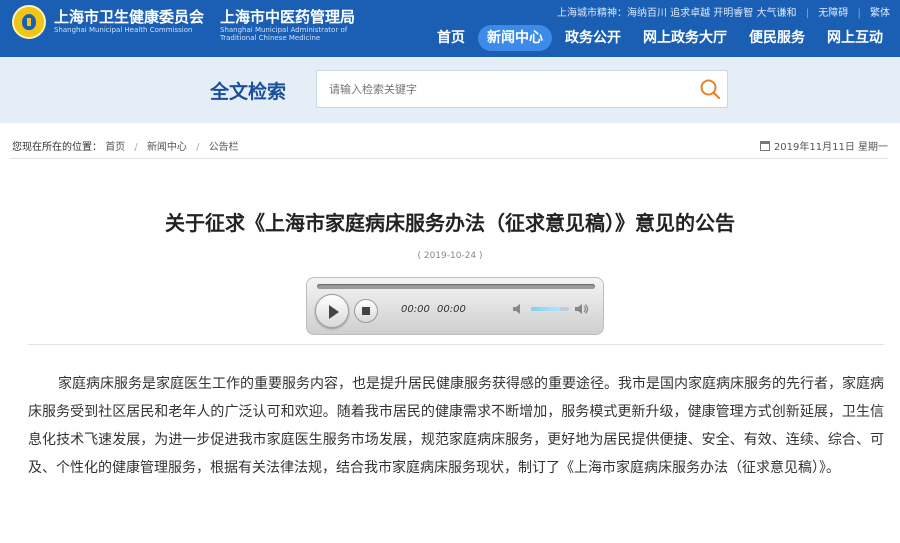 This screenshot has height=543, width=900. What do you see at coordinates (515, 38) in the screenshot?
I see `nav-news-center: 新闻中心` at bounding box center [515, 38].